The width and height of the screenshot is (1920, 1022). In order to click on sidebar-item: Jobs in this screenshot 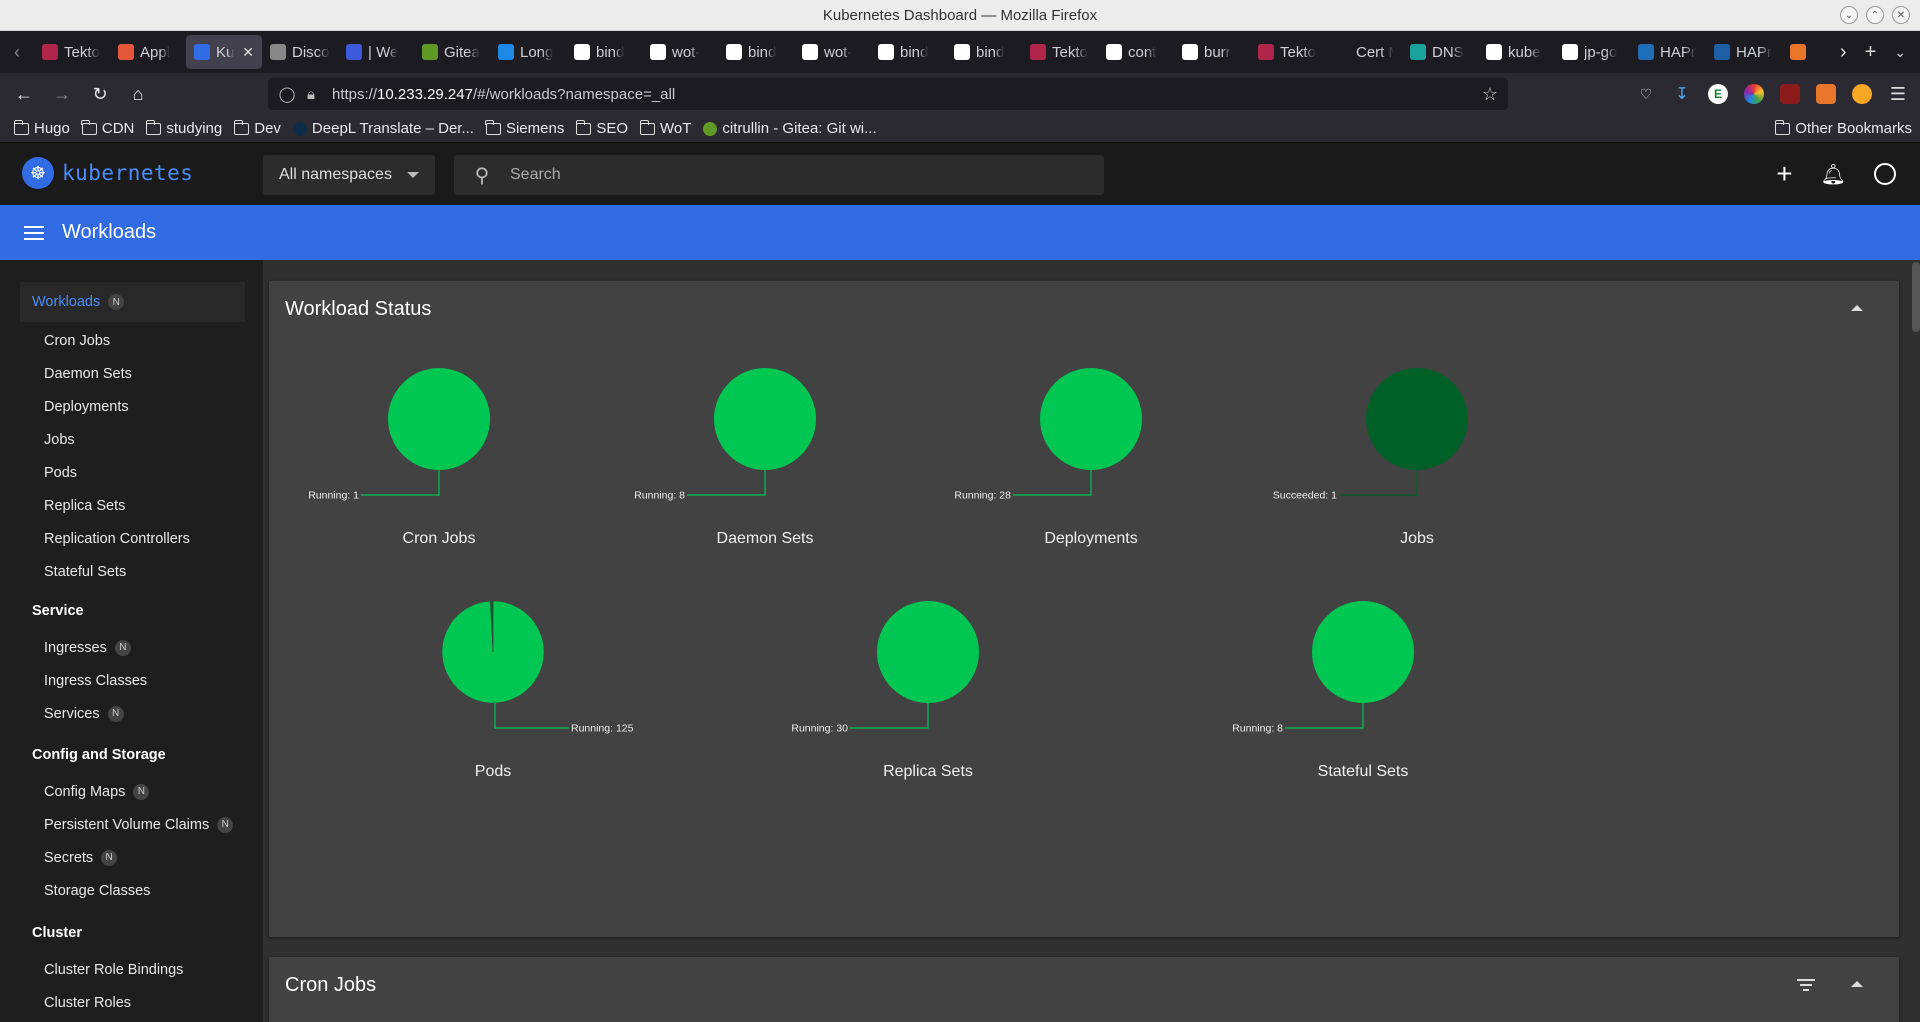, I will do `click(131, 439)`.